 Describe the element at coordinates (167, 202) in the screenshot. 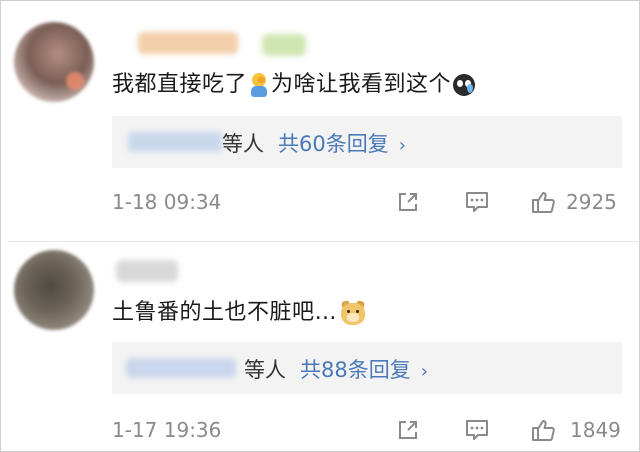

I see `comment-timestamp: 1-18 09:34` at that location.